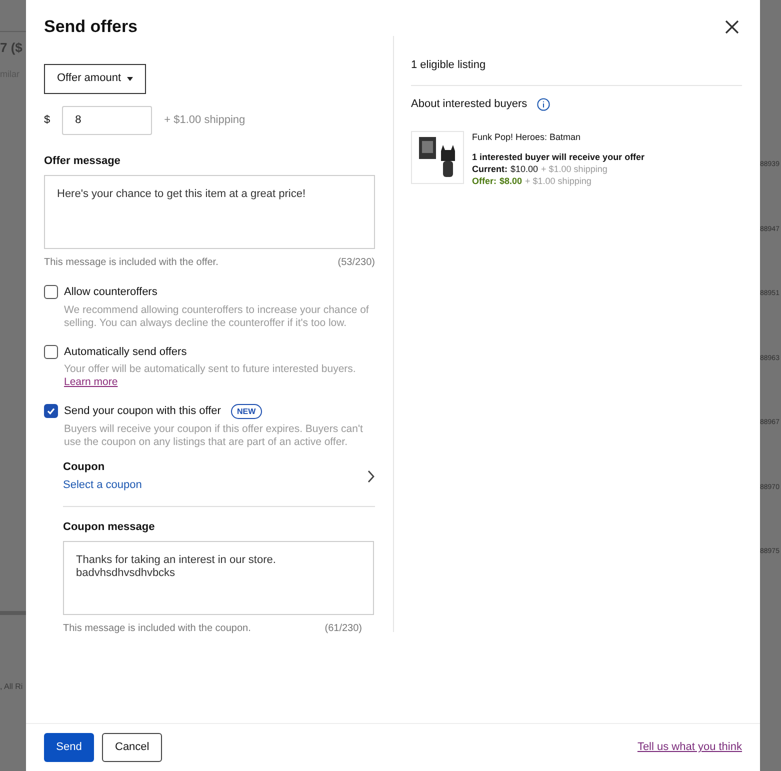 This screenshot has height=771, width=781. Describe the element at coordinates (130, 78) in the screenshot. I see `caret-icon` at that location.